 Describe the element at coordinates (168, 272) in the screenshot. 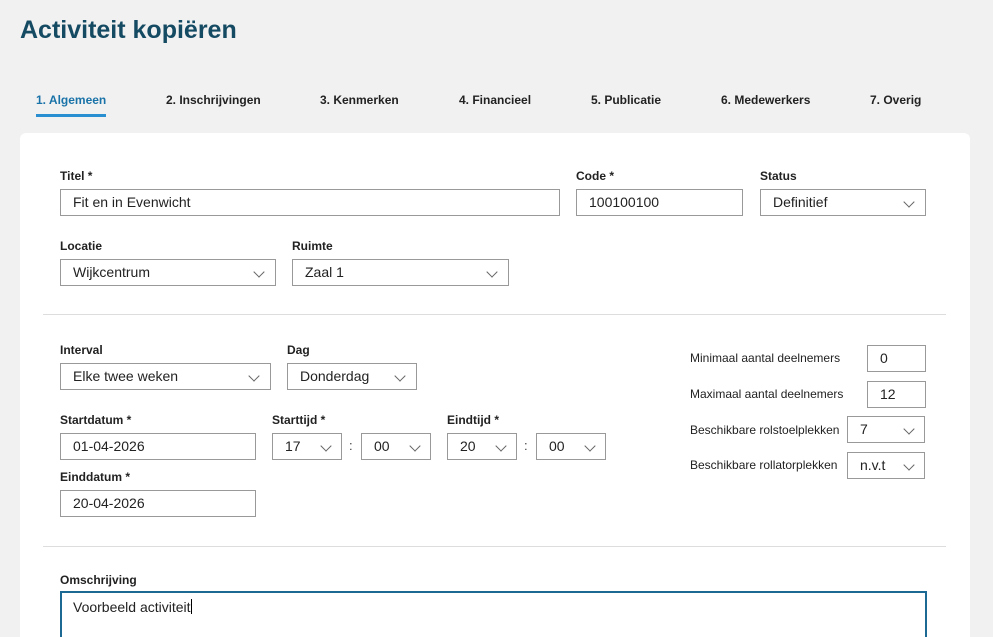

I see `location-select: Wijkcentrum` at that location.